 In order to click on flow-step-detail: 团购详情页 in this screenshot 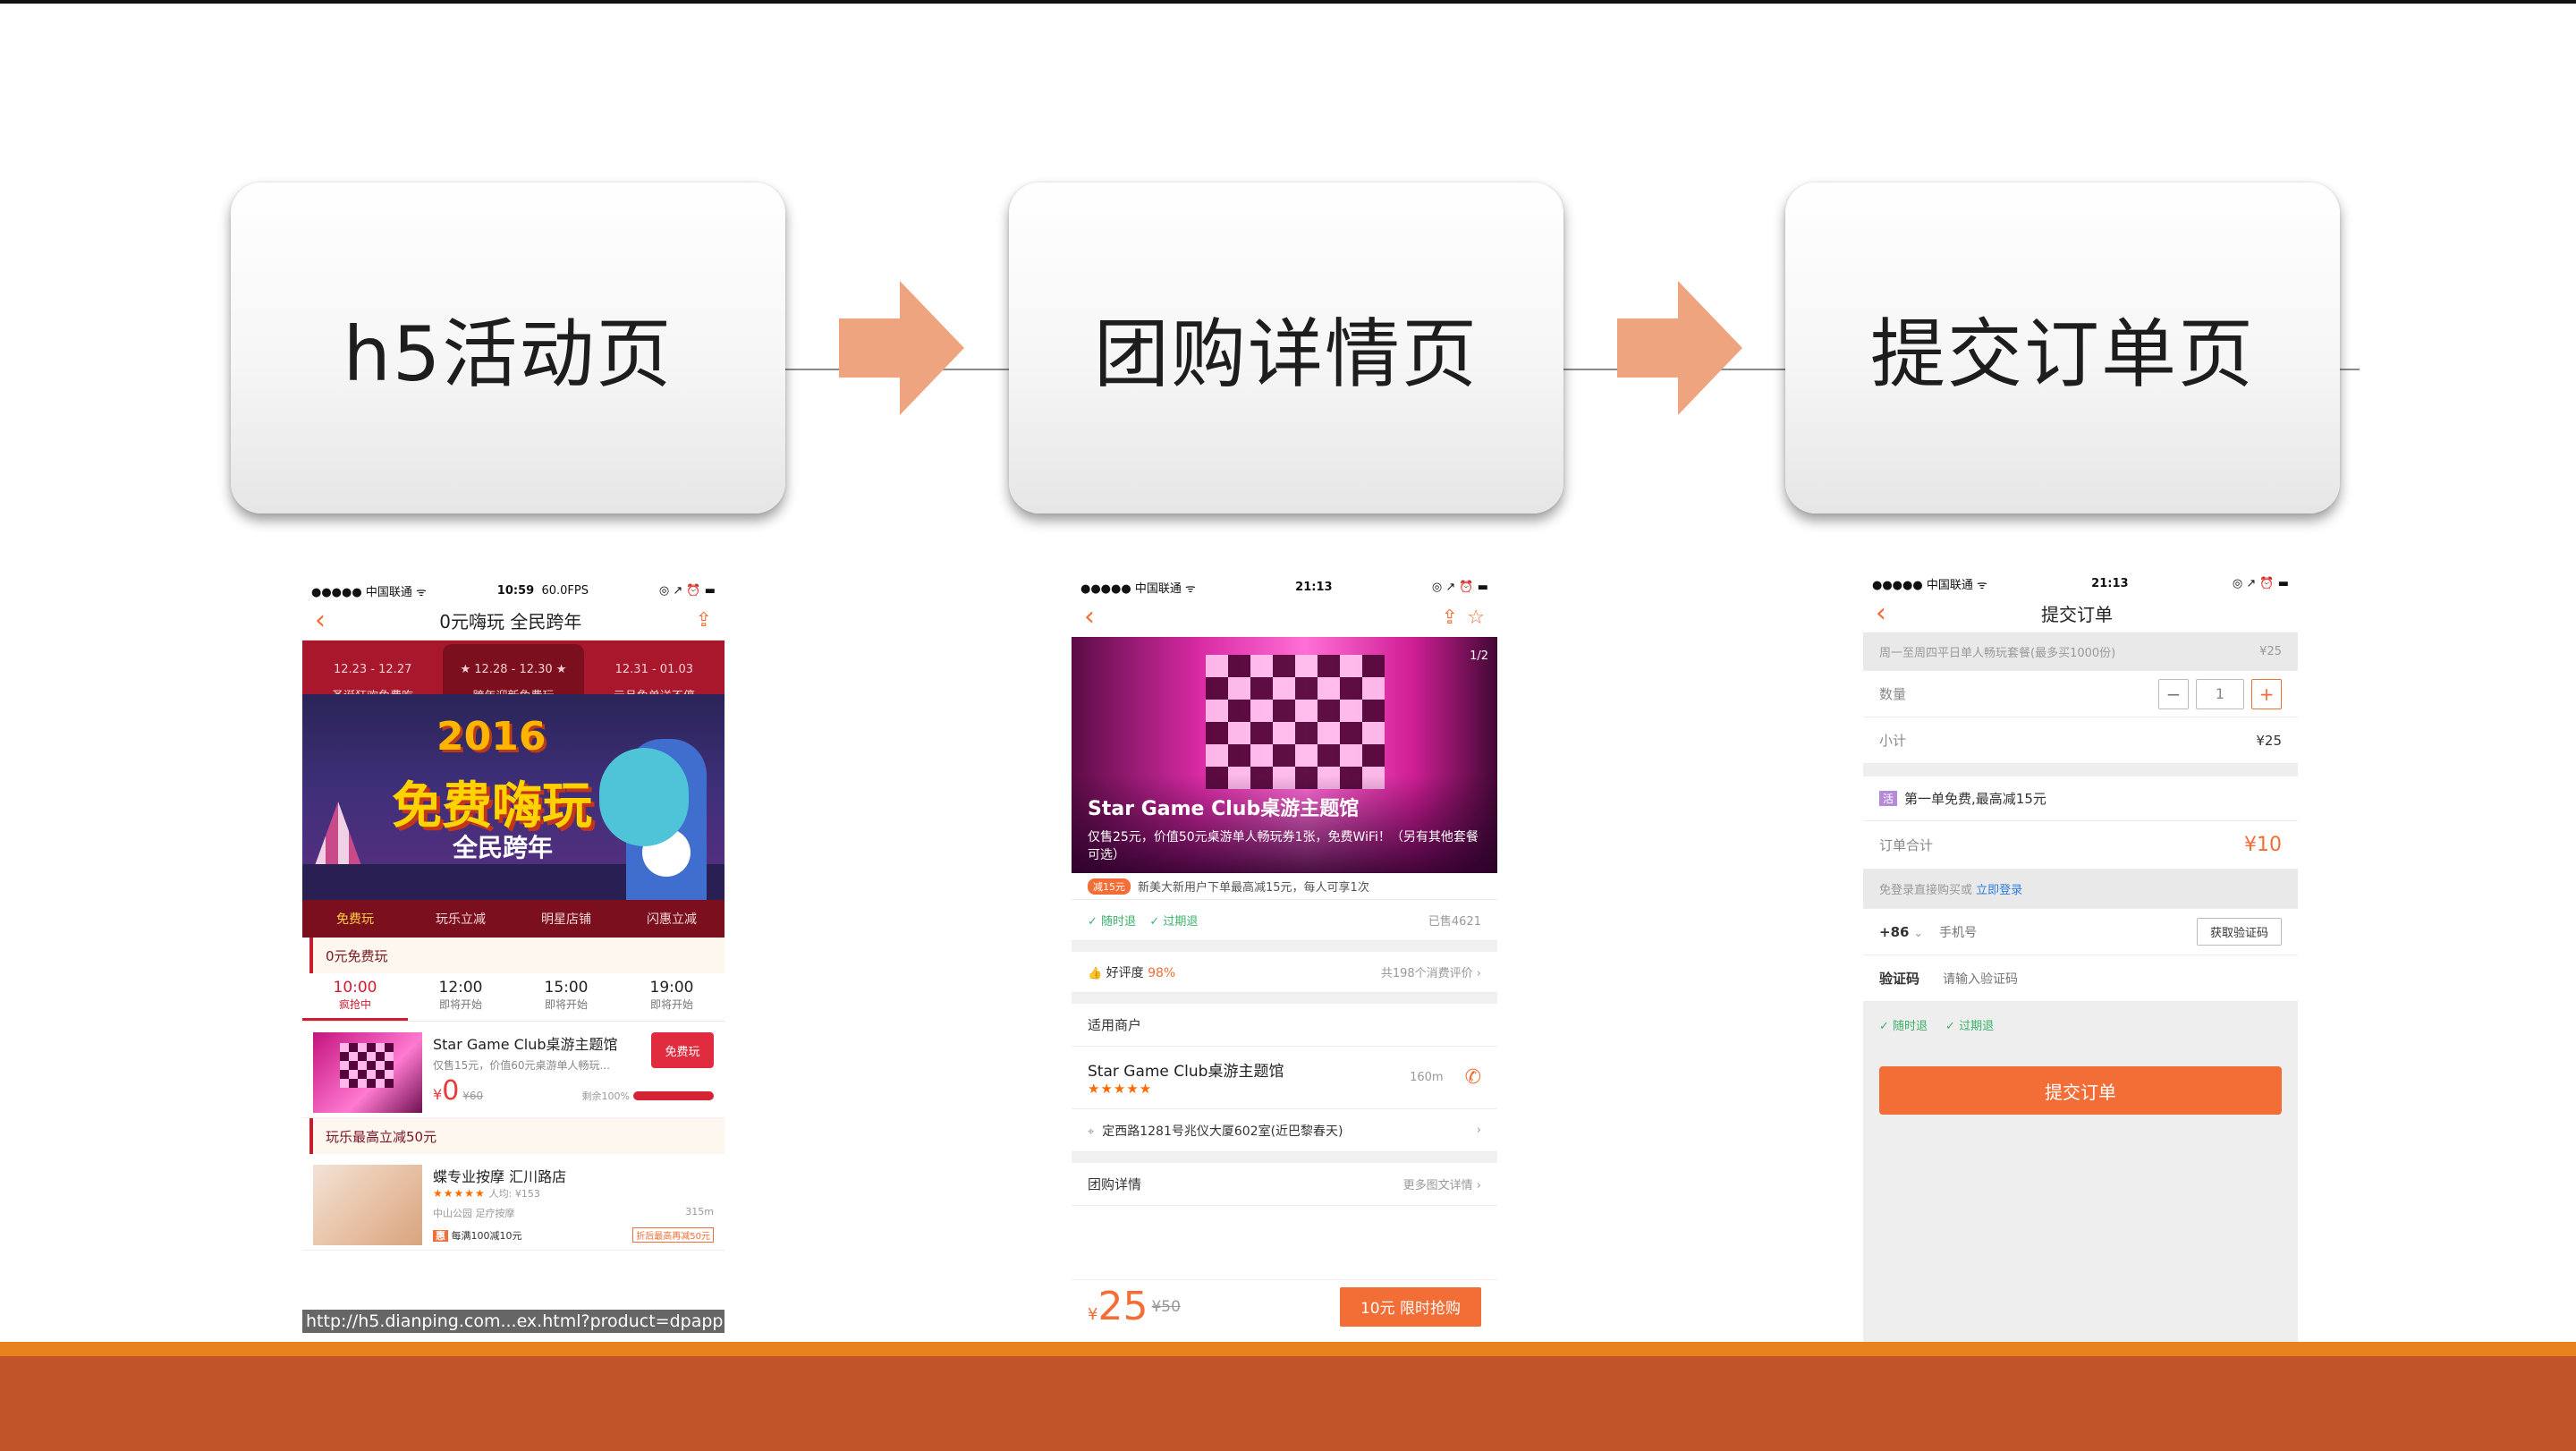, I will do `click(1286, 348)`.